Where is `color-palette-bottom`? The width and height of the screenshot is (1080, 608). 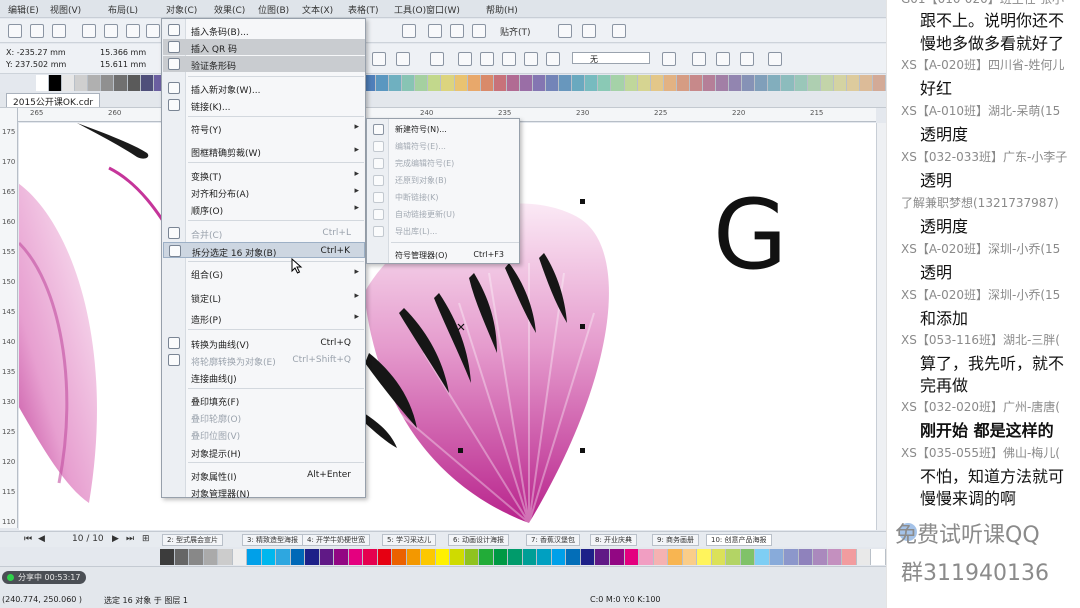 color-palette-bottom is located at coordinates (523, 557).